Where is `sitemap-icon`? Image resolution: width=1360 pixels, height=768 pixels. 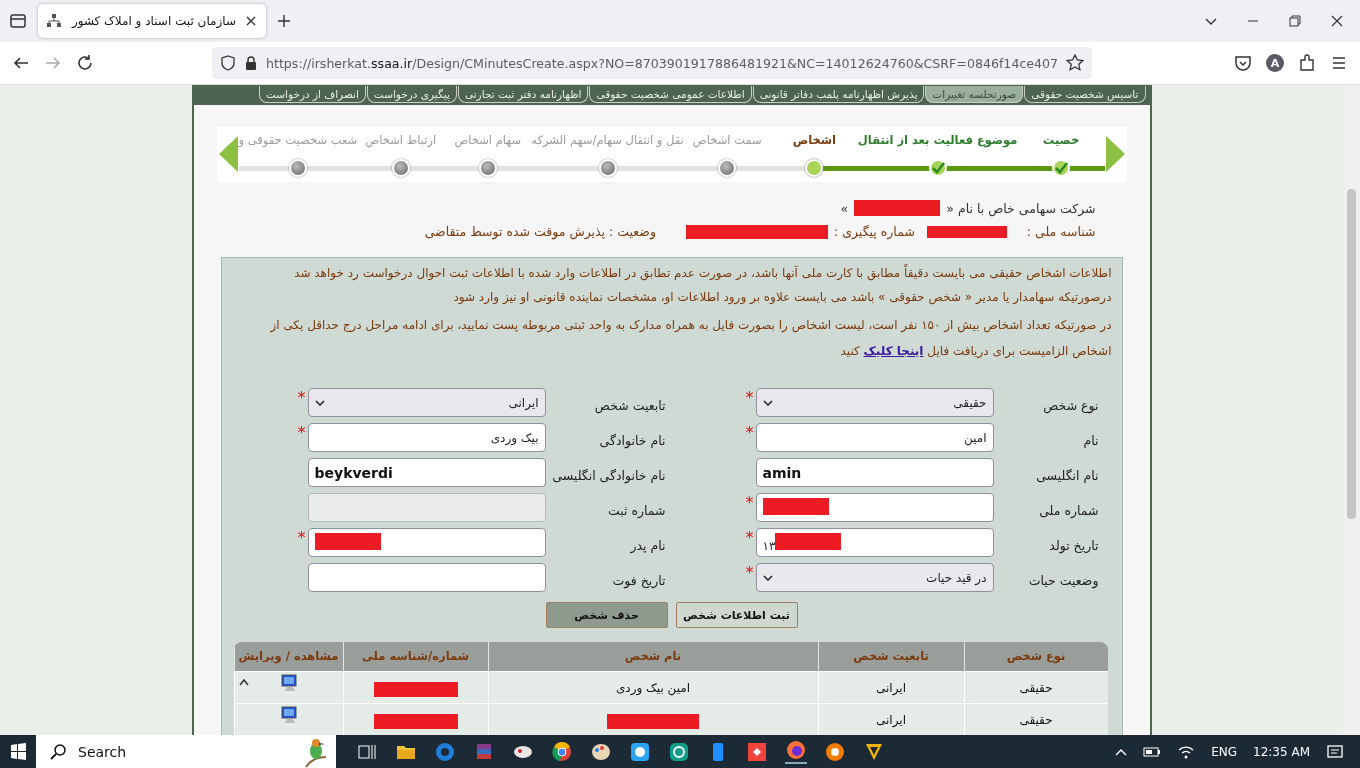 sitemap-icon is located at coordinates (54, 21).